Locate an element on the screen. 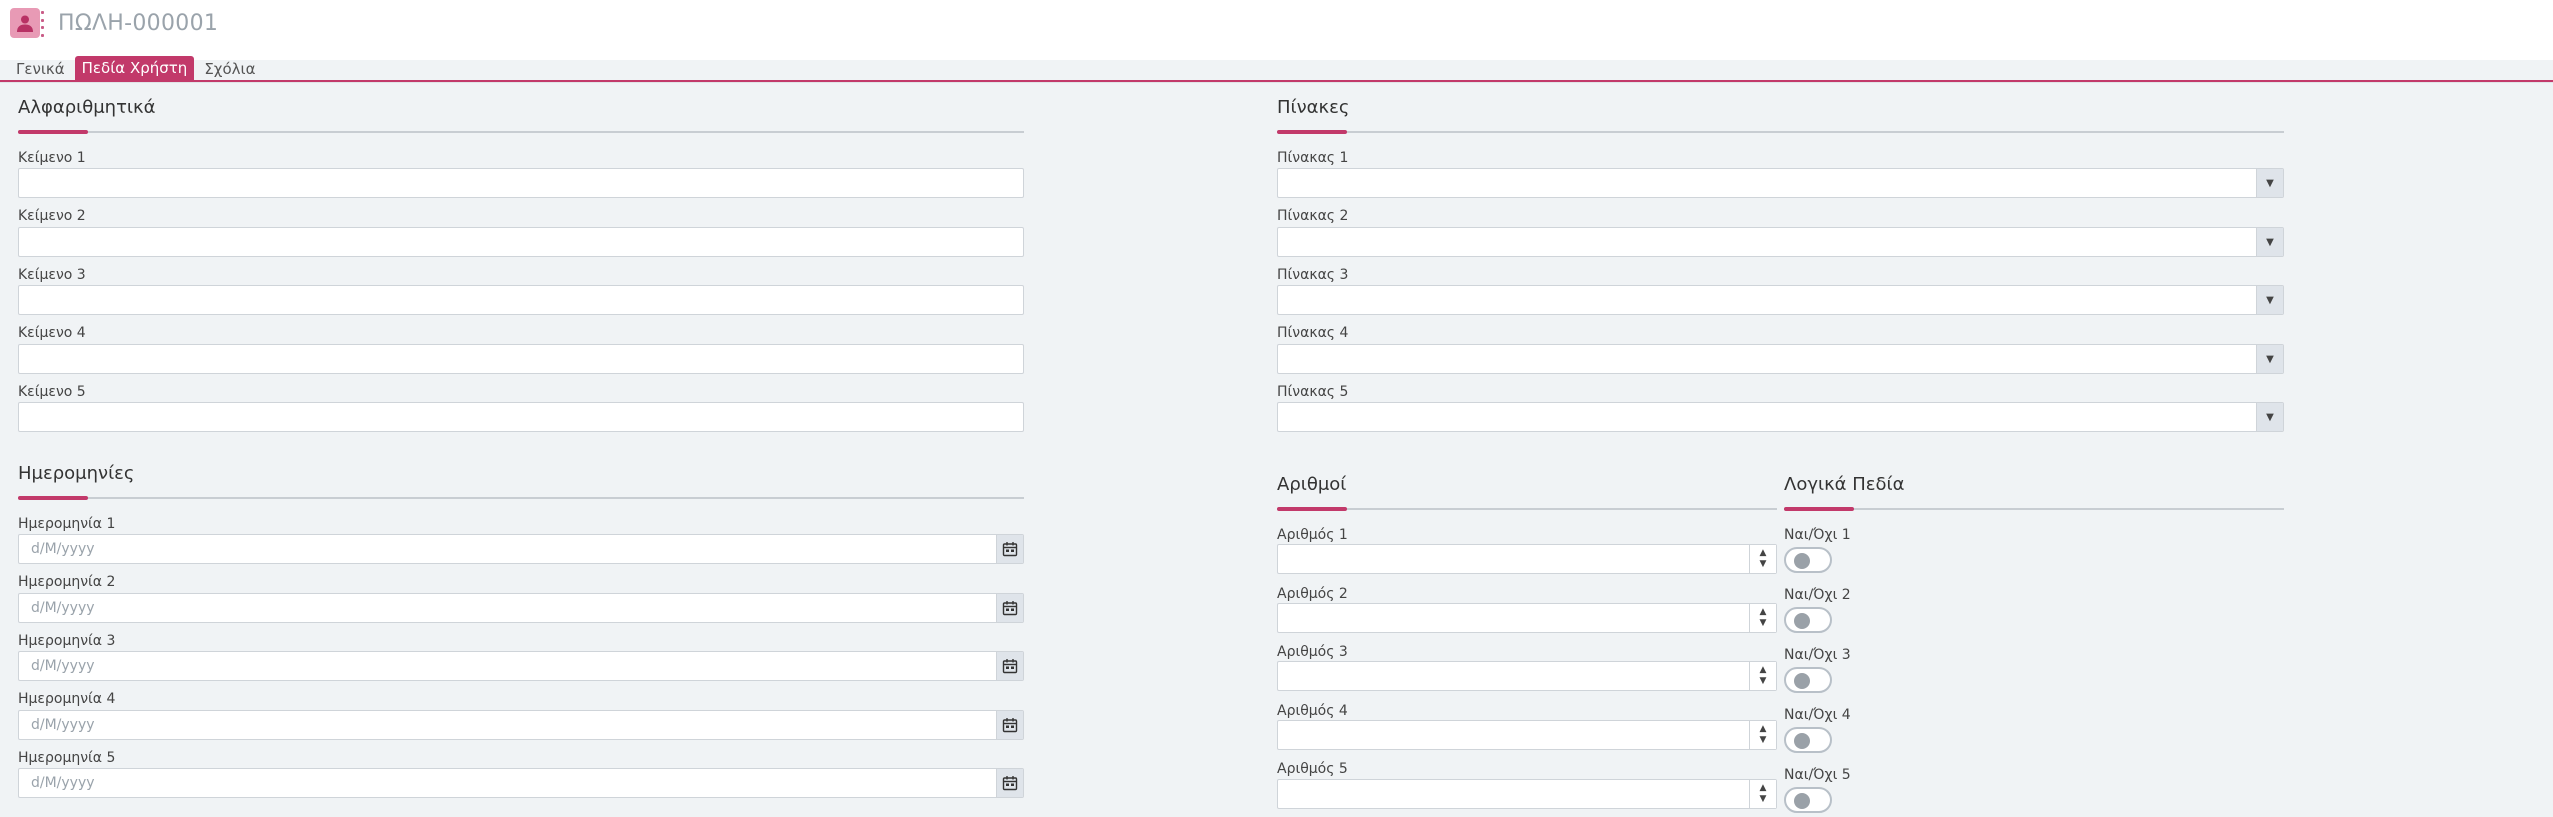 The width and height of the screenshot is (2553, 817). table-select-5: ▼ is located at coordinates (1780, 417).